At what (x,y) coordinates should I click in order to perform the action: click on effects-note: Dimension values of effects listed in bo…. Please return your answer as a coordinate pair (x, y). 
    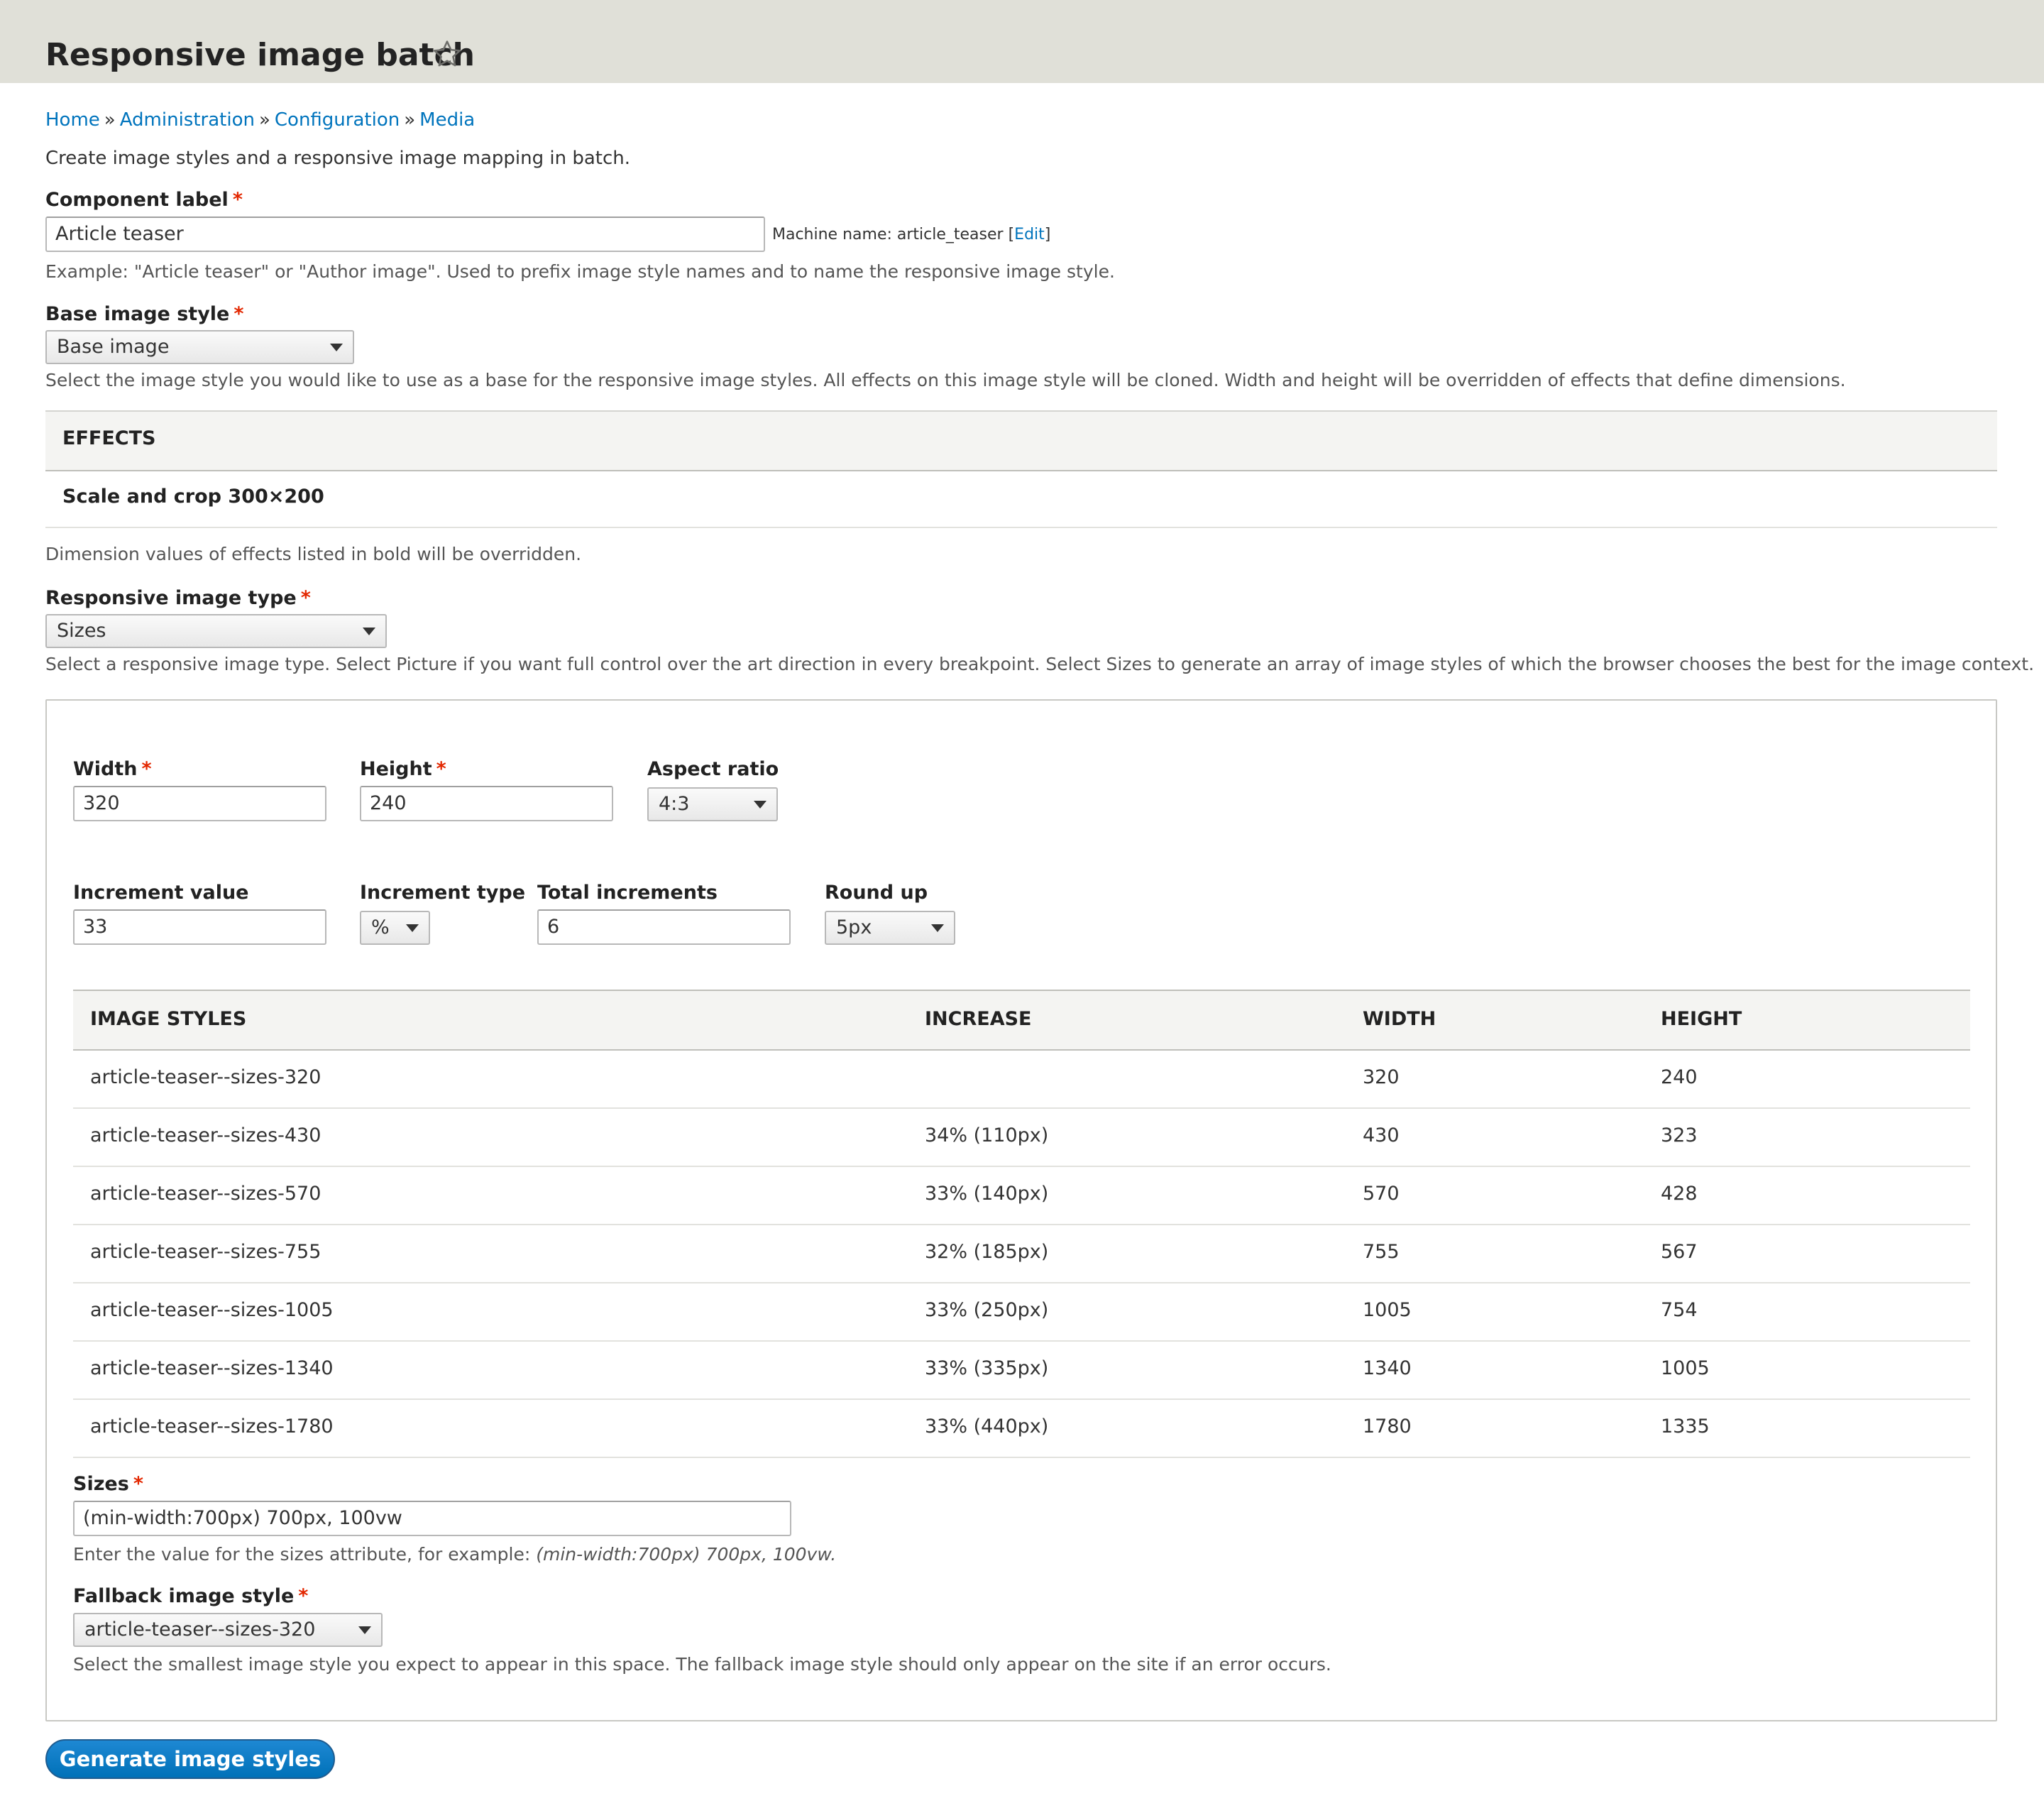
    Looking at the image, I should click on (313, 554).